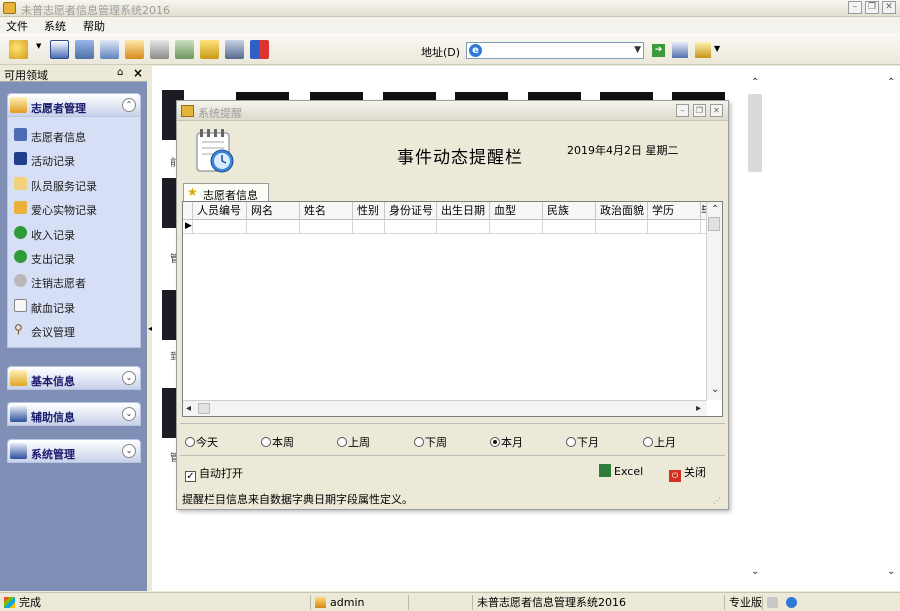 The width and height of the screenshot is (900, 611). Describe the element at coordinates (687, 473) in the screenshot. I see `close-button: ⏻ 关闭` at that location.